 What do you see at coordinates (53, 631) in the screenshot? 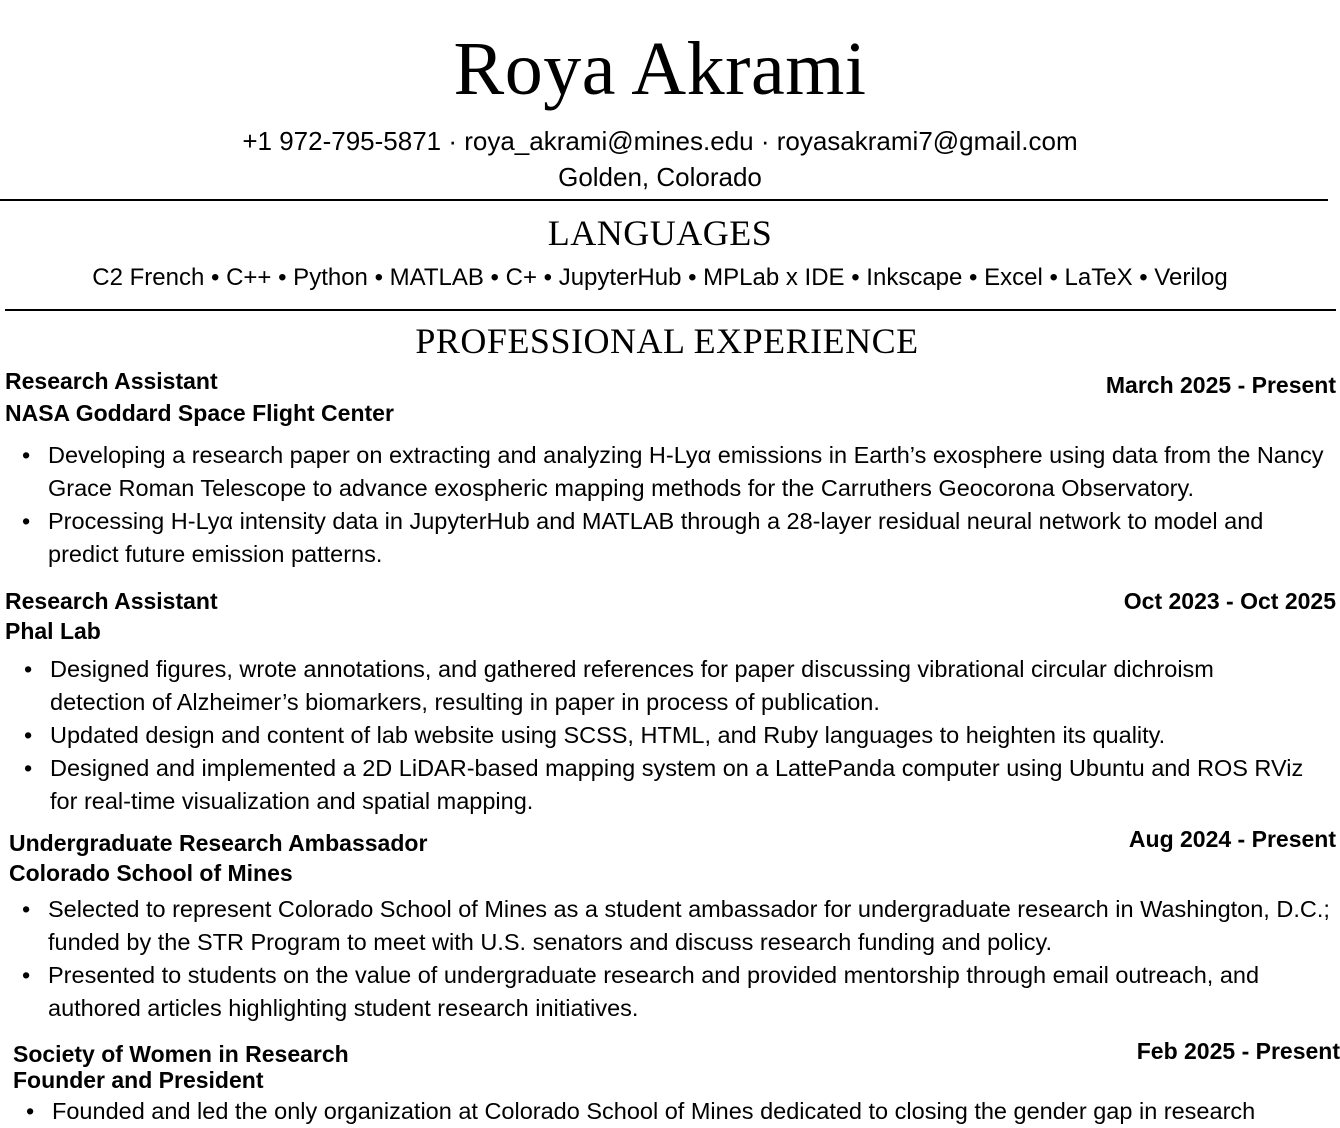
I see `job-organization: Phal Lab` at bounding box center [53, 631].